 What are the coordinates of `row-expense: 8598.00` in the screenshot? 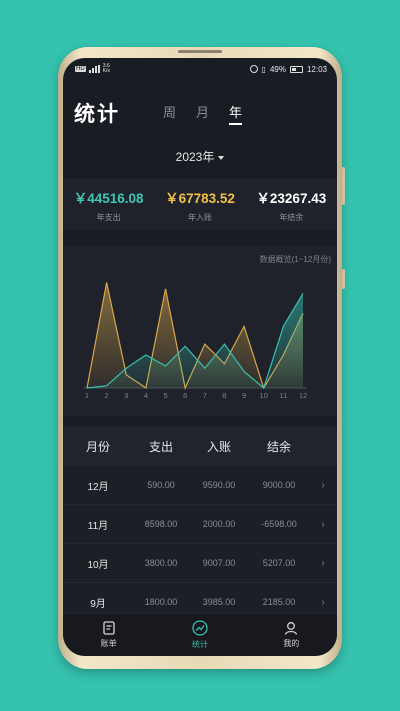 It's located at (161, 524).